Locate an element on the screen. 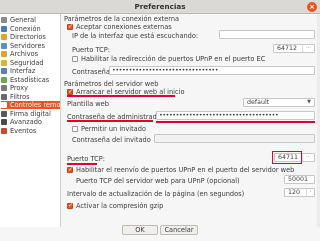  sidebar-item-directories: Directorios is located at coordinates (30, 37).